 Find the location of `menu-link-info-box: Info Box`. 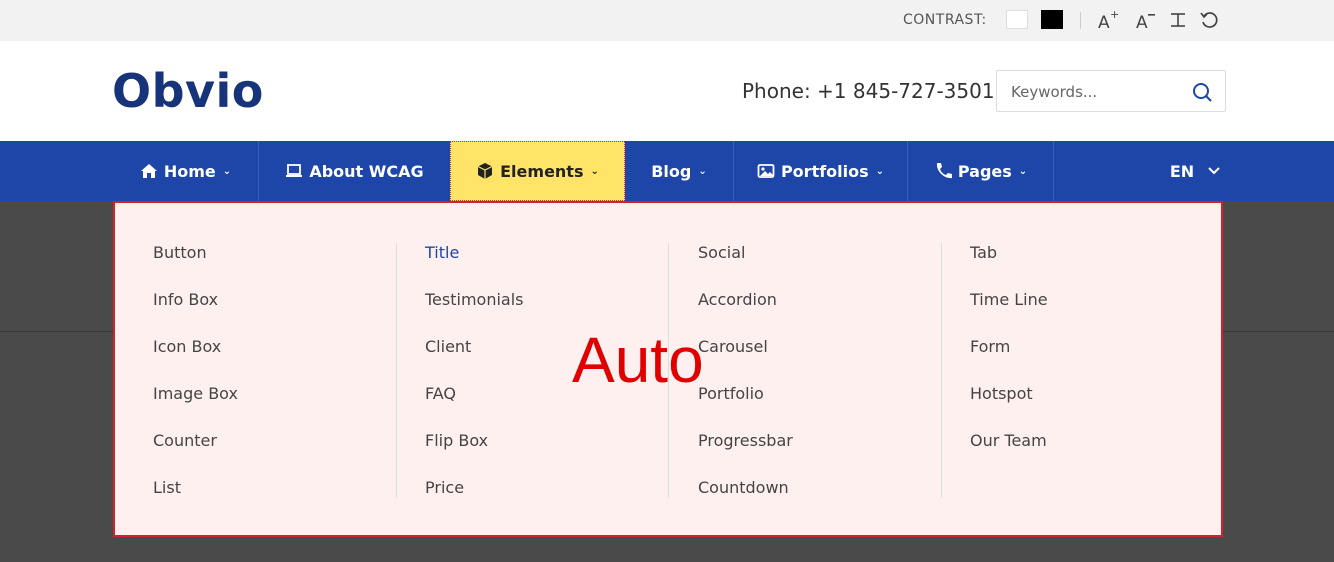

menu-link-info-box: Info Box is located at coordinates (195, 313).